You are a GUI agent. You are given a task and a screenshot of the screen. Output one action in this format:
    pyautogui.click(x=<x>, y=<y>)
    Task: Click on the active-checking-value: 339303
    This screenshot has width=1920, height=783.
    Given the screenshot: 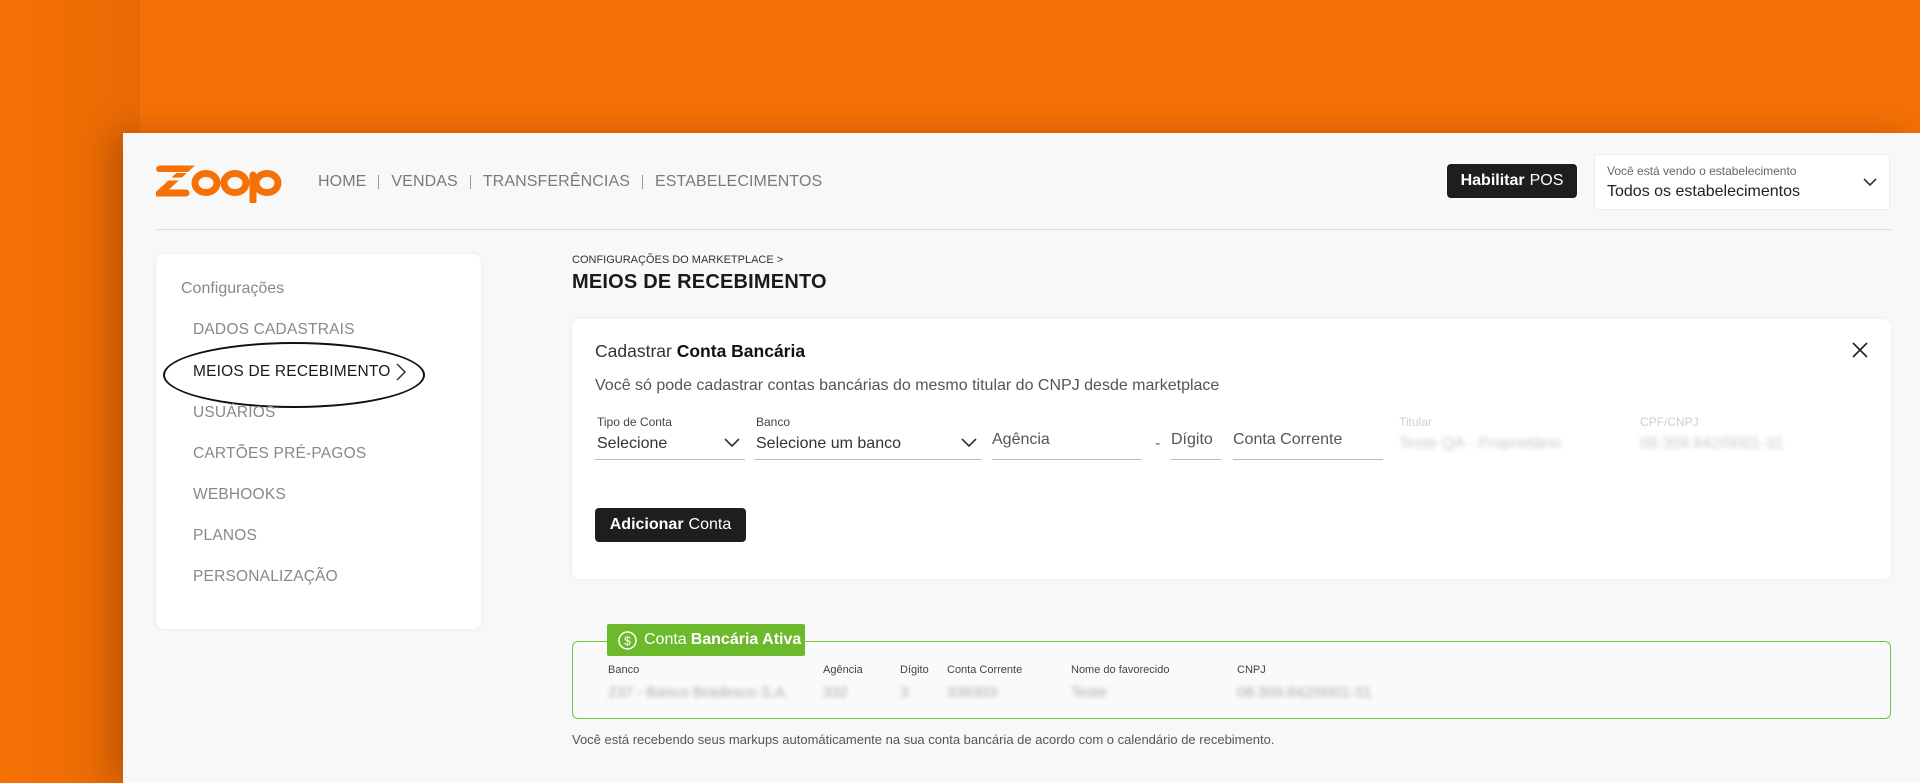 What is the action you would take?
    pyautogui.click(x=972, y=692)
    